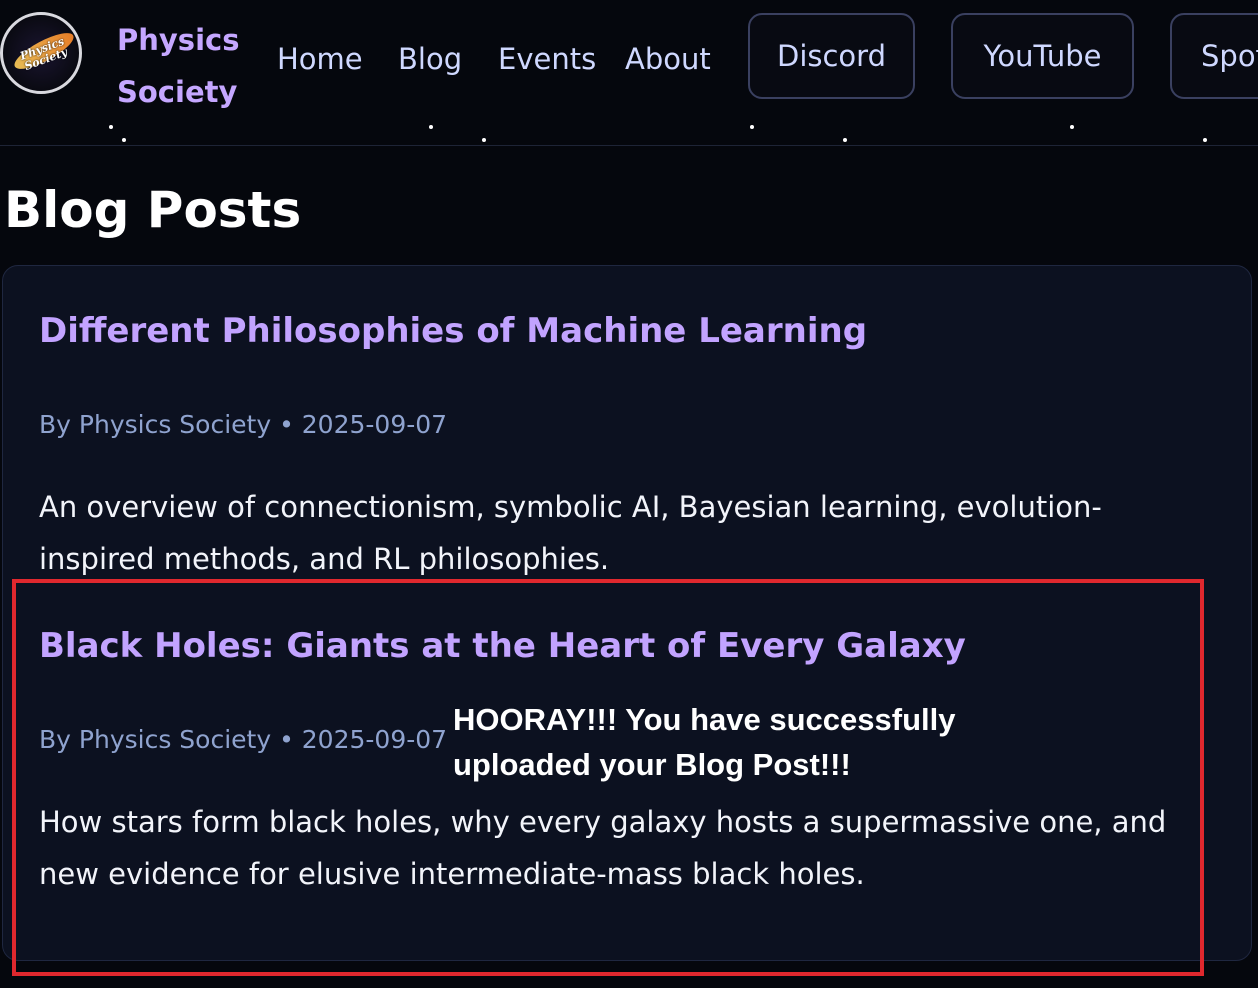 This screenshot has height=988, width=1258. What do you see at coordinates (177, 92) in the screenshot?
I see `brand-line-2: Society` at bounding box center [177, 92].